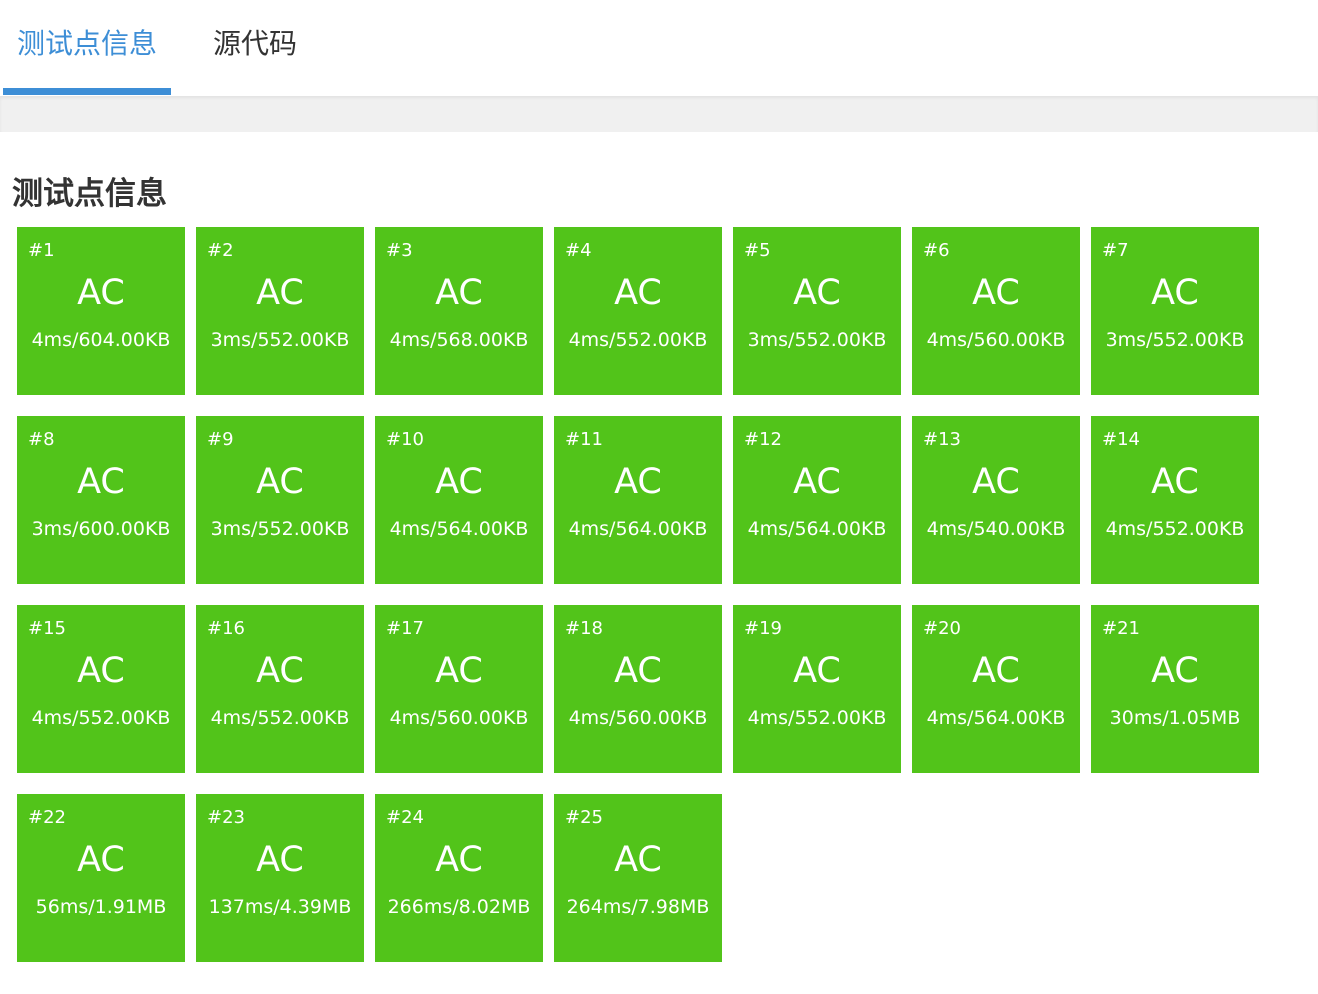 This screenshot has height=994, width=1318. I want to click on testcase-id: #18, so click(584, 628).